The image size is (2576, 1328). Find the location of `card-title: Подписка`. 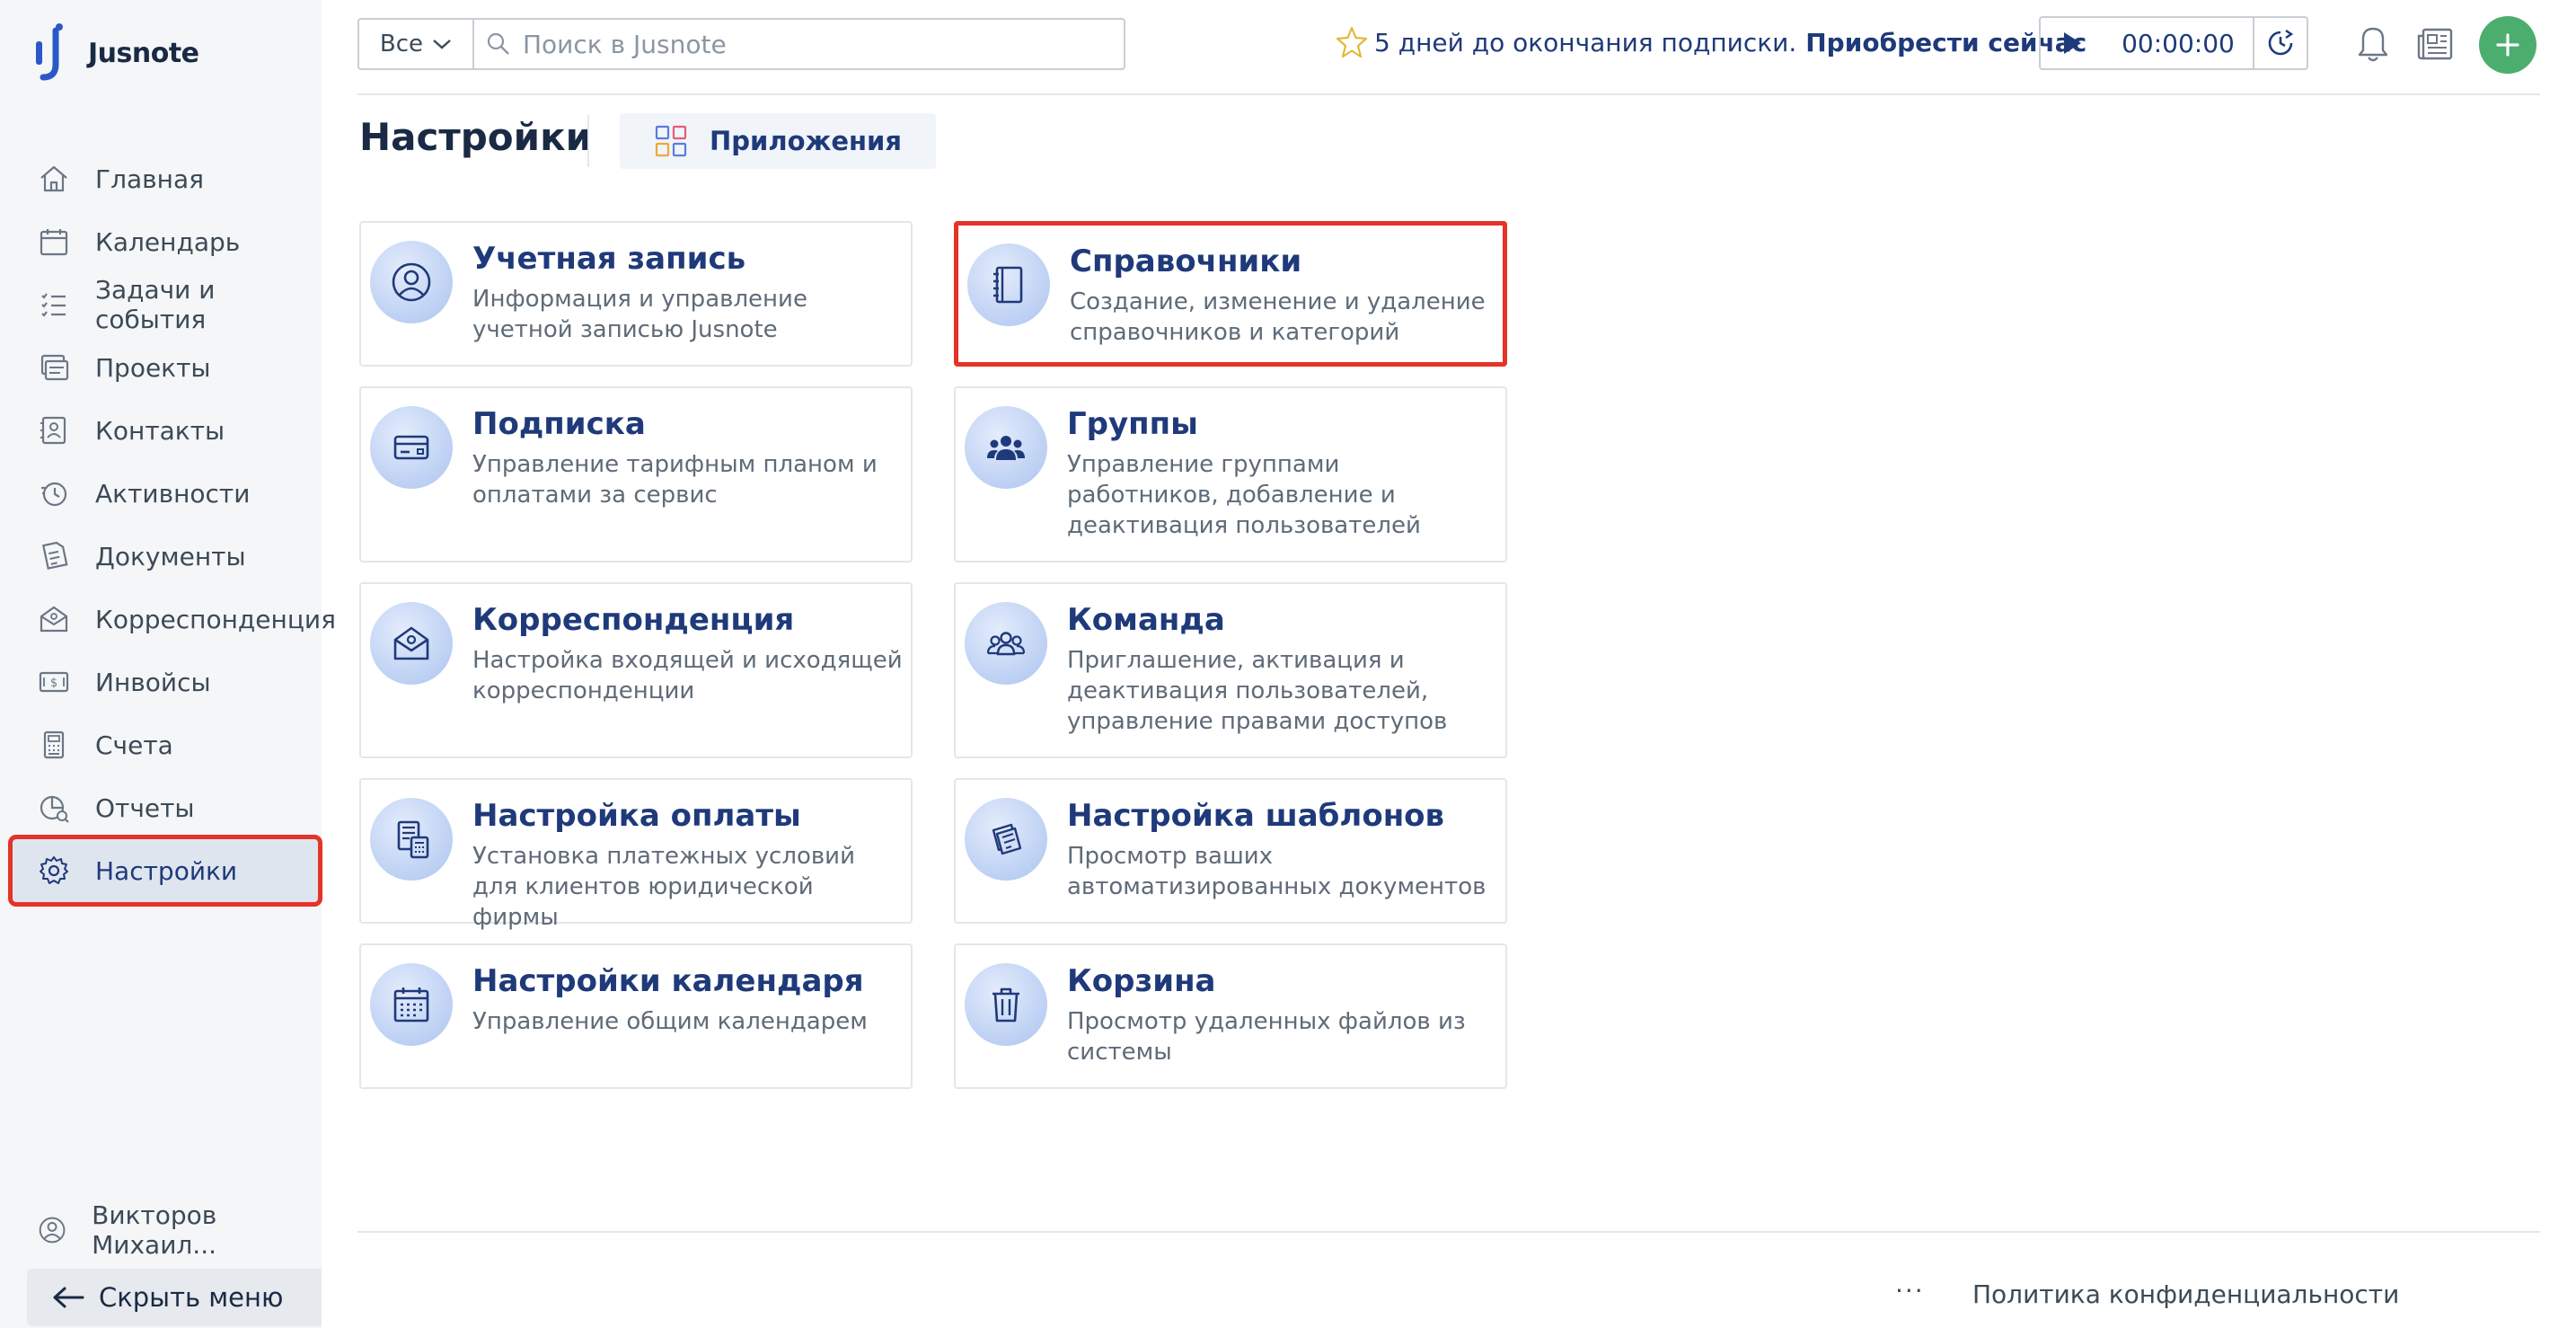

card-title: Подписка is located at coordinates (559, 424).